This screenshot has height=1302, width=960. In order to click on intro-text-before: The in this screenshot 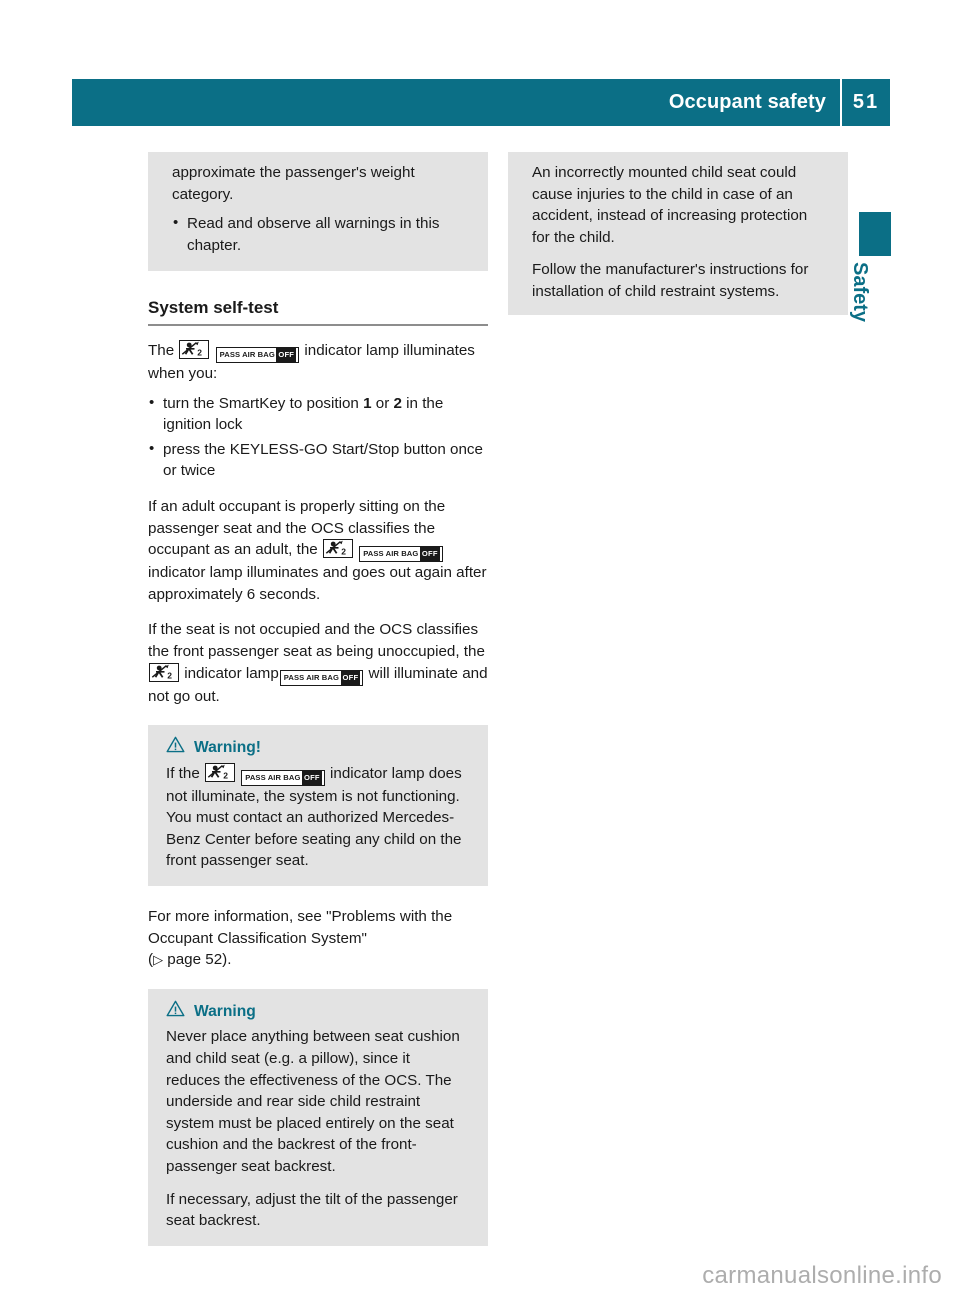, I will do `click(161, 350)`.